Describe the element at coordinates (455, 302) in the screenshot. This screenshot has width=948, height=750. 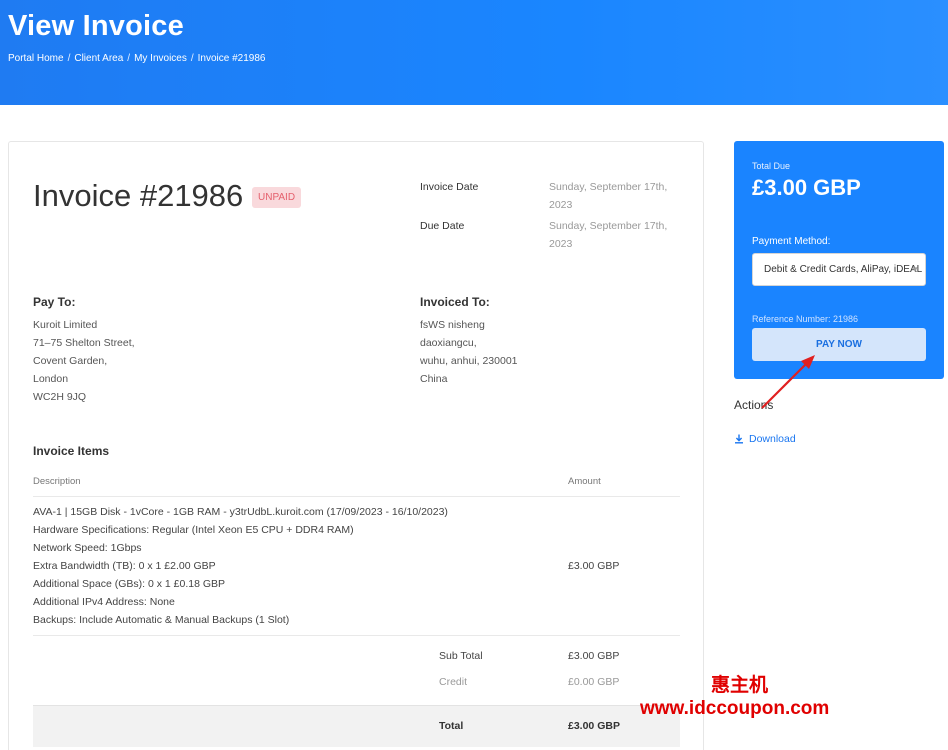
I see `invoiced-to-heading: Invoiced To:` at that location.